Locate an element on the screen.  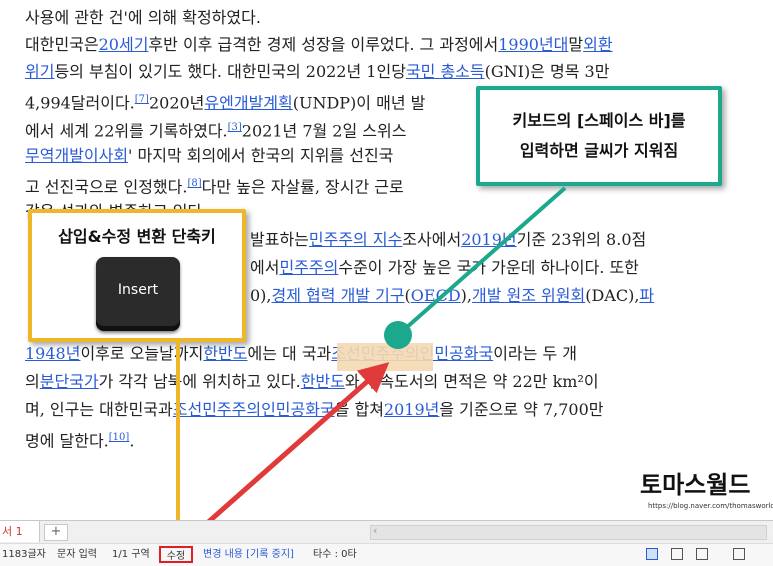
text-run: 며, 인구는 대한민국과 is located at coordinates (99, 409).